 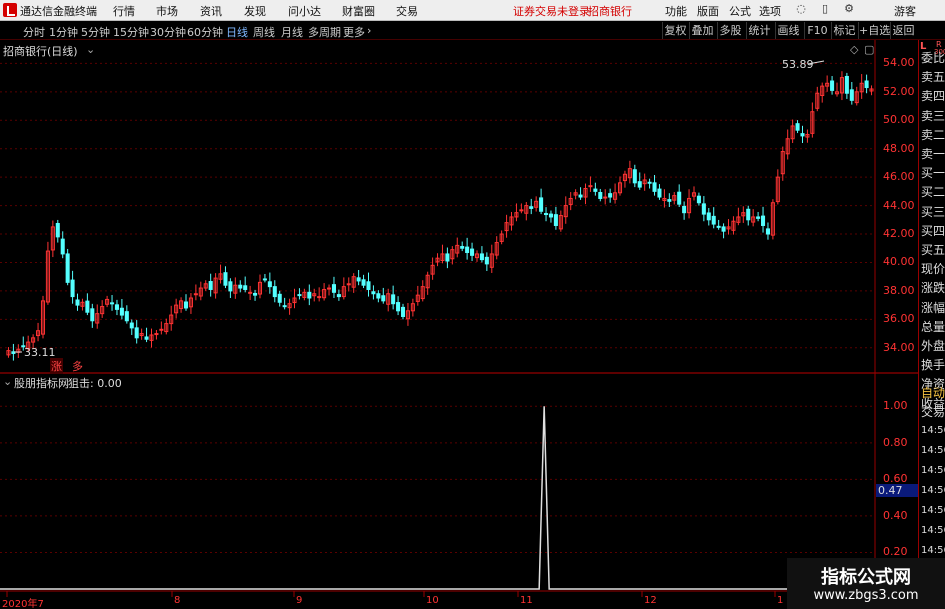 I want to click on menu-hangqing: 行情, so click(x=124, y=11).